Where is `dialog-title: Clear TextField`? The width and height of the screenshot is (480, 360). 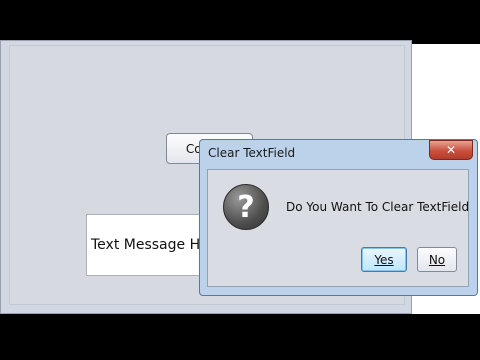 dialog-title: Clear TextField is located at coordinates (252, 153).